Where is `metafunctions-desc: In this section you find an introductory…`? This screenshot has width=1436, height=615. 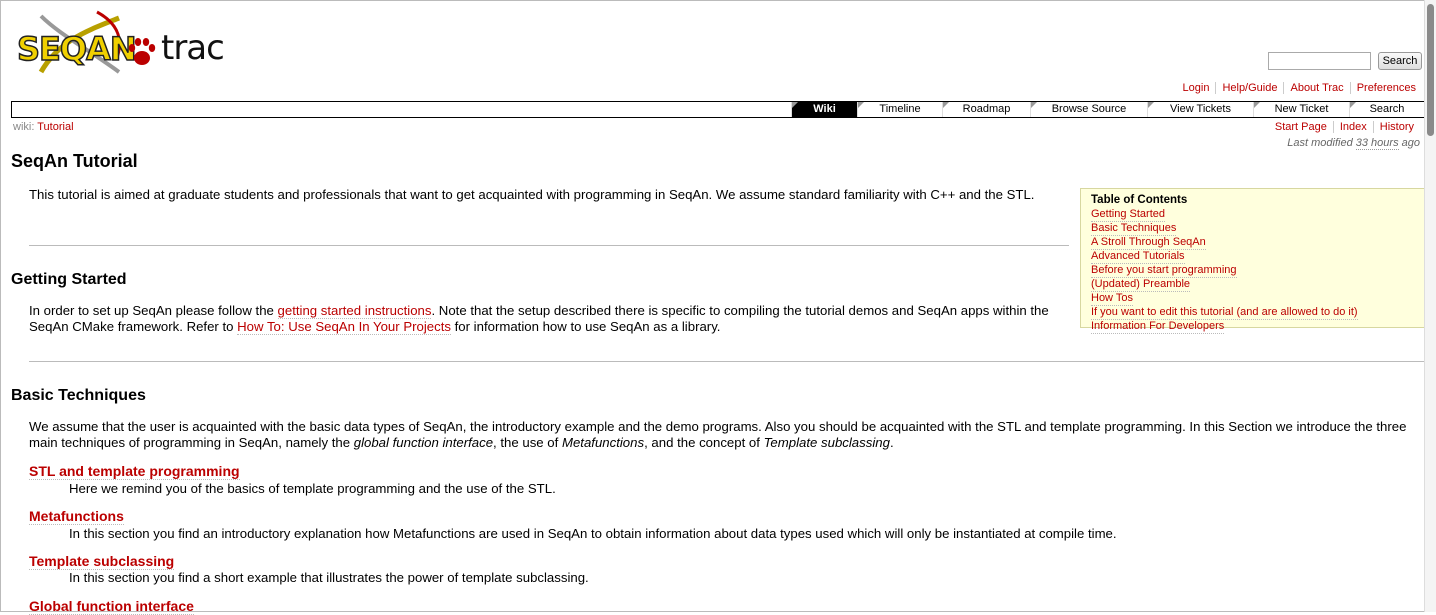
metafunctions-desc: In this section you find an introductory… is located at coordinates (593, 533).